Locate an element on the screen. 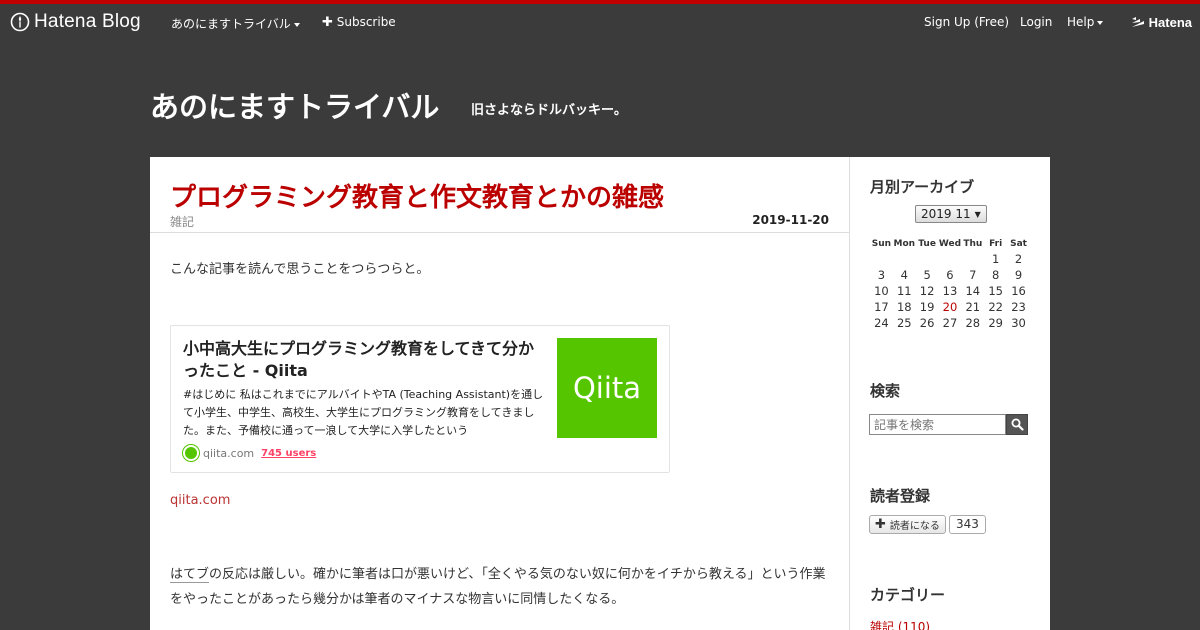 This screenshot has height=630, width=1200. embed-card-thumbnail: Qiita is located at coordinates (607, 388).